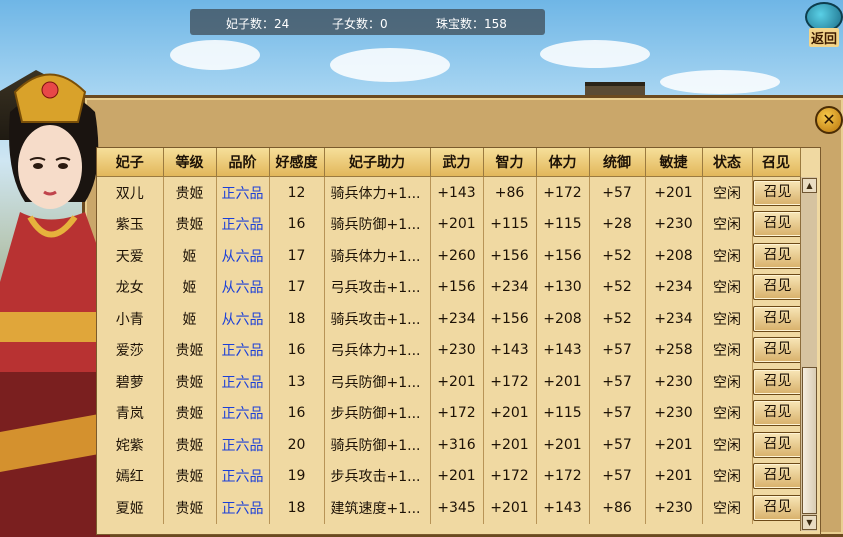  Describe the element at coordinates (297, 445) in the screenshot. I see `cell-favor: 20` at that location.